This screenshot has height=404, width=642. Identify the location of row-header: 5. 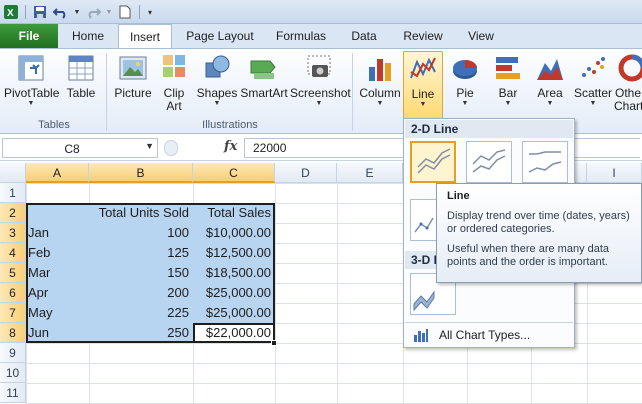
(13, 273).